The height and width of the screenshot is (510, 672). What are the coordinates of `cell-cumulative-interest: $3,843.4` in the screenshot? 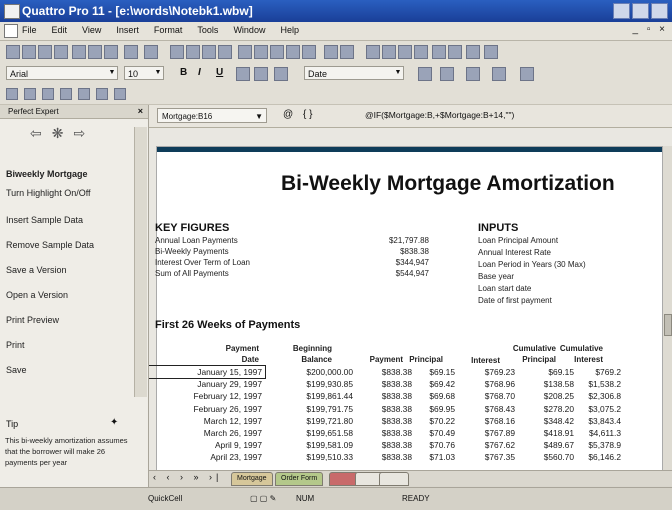 It's located at (600, 421).